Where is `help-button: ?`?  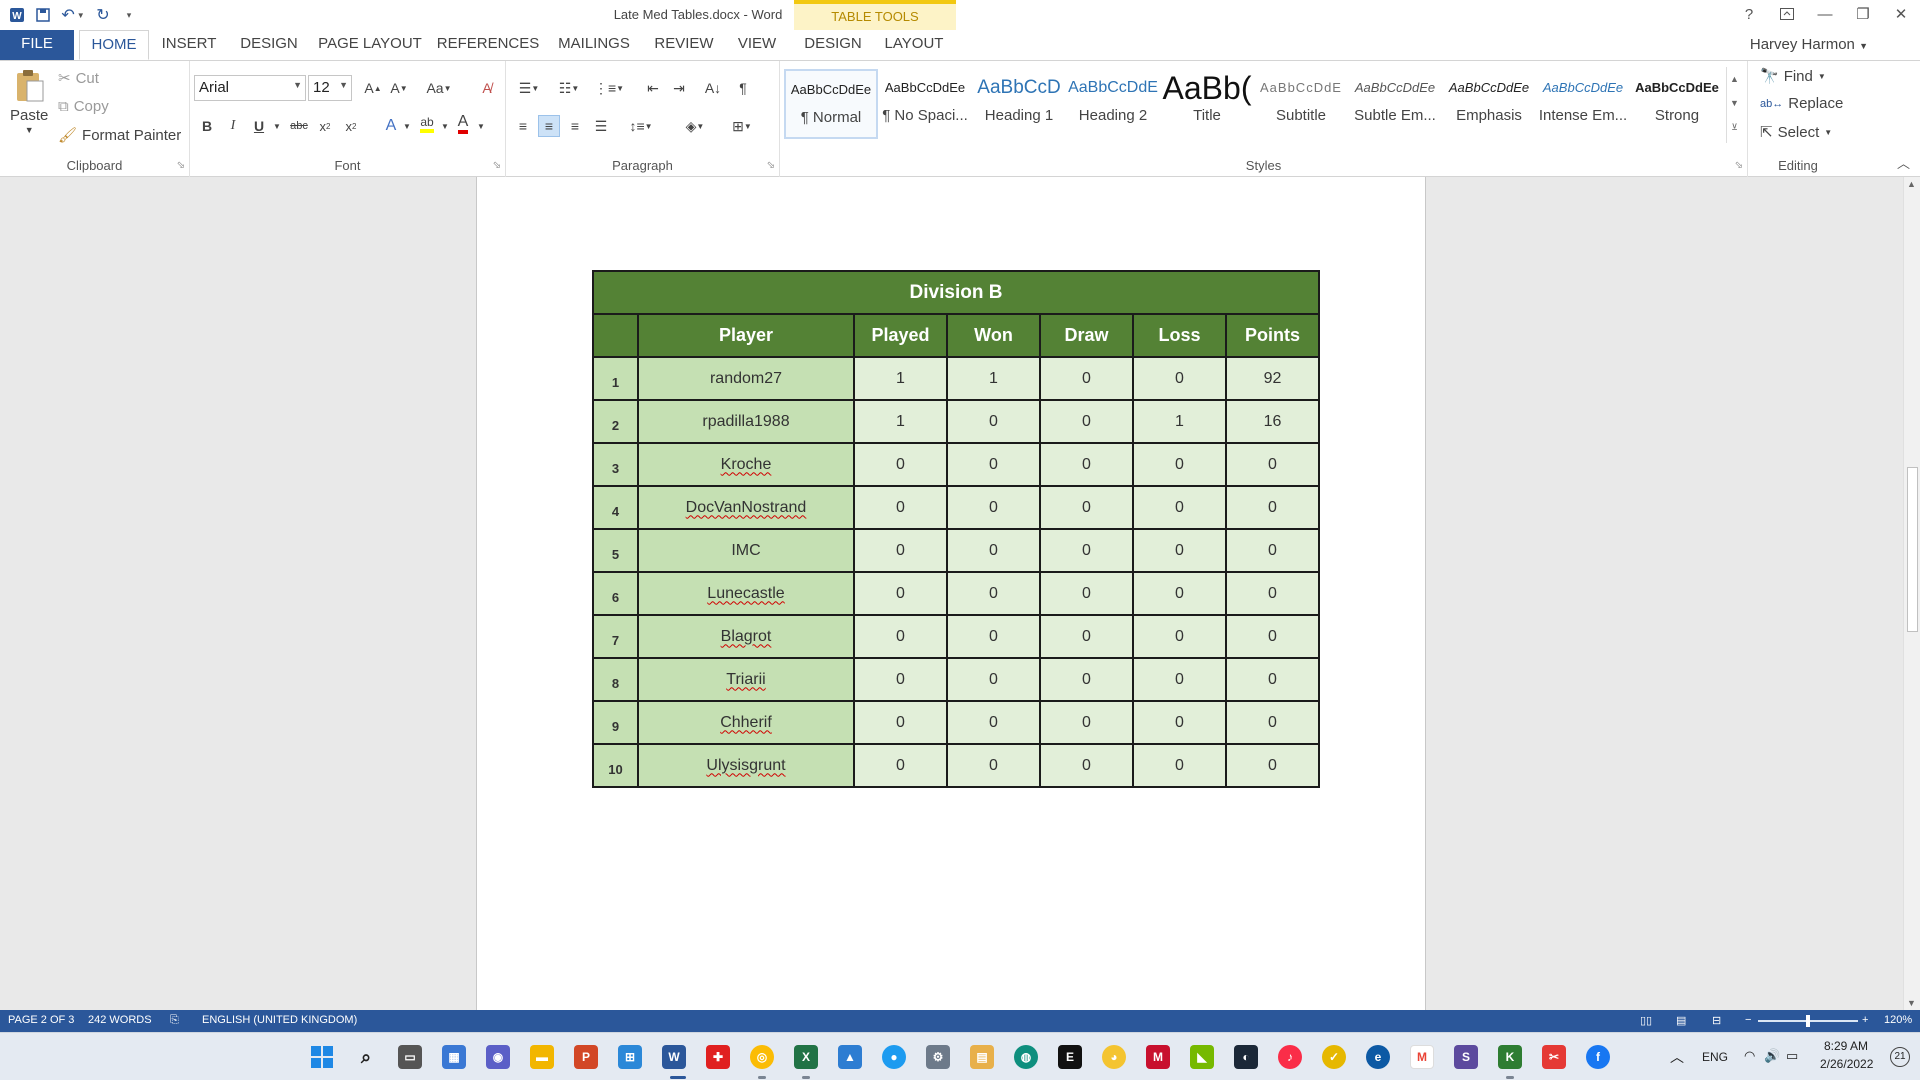
help-button: ? is located at coordinates (1749, 14).